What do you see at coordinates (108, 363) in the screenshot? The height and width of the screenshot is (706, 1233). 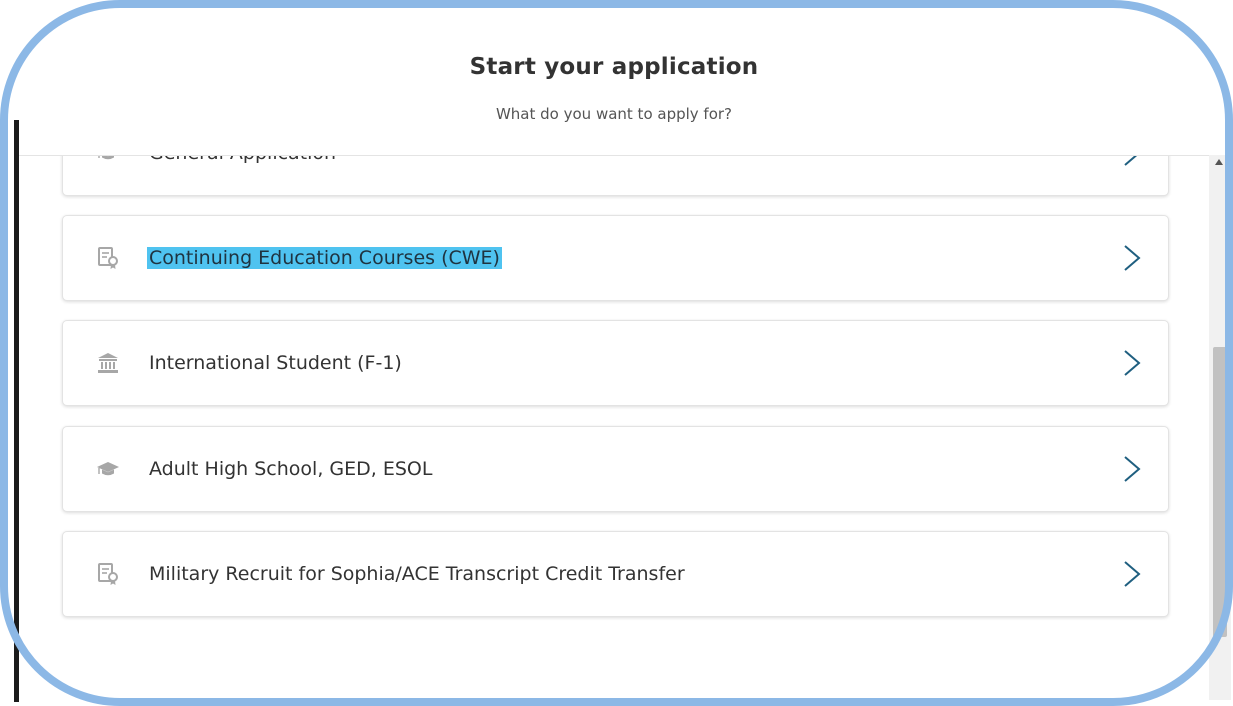 I see `institution-icon` at bounding box center [108, 363].